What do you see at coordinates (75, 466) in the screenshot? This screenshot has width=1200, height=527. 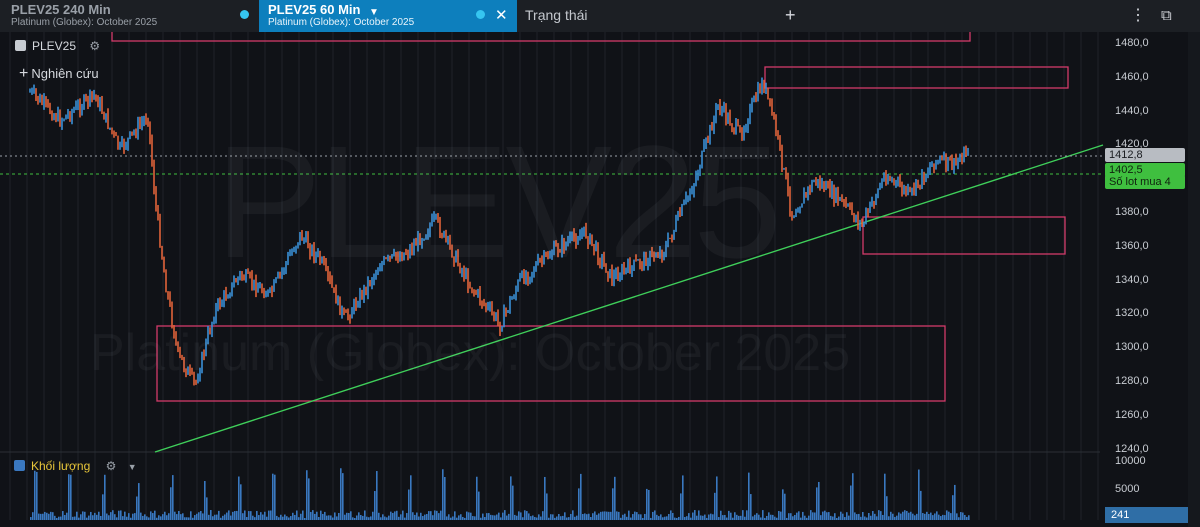 I see `volume-legend: Khối lượng ⚙ ▼` at bounding box center [75, 466].